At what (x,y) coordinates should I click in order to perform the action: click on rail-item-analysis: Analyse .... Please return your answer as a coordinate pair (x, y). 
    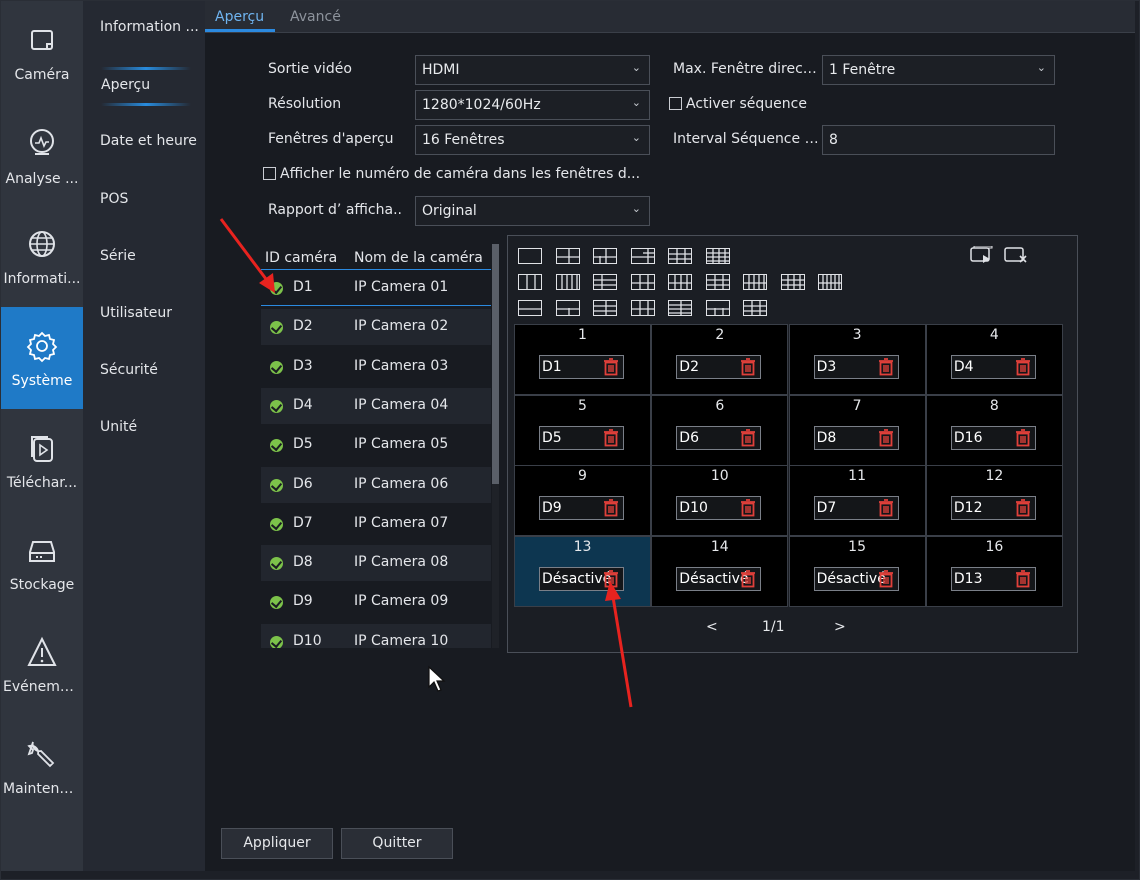
    Looking at the image, I should click on (42, 175).